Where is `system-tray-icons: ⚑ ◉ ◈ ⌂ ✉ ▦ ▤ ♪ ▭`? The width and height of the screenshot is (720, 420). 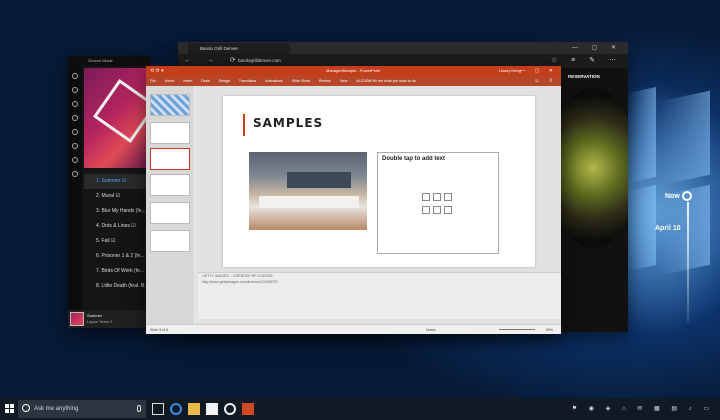
system-tray-icons: ⚑ ◉ ◈ ⌂ ✉ ▦ ▤ ♪ ▭ is located at coordinates (643, 409).